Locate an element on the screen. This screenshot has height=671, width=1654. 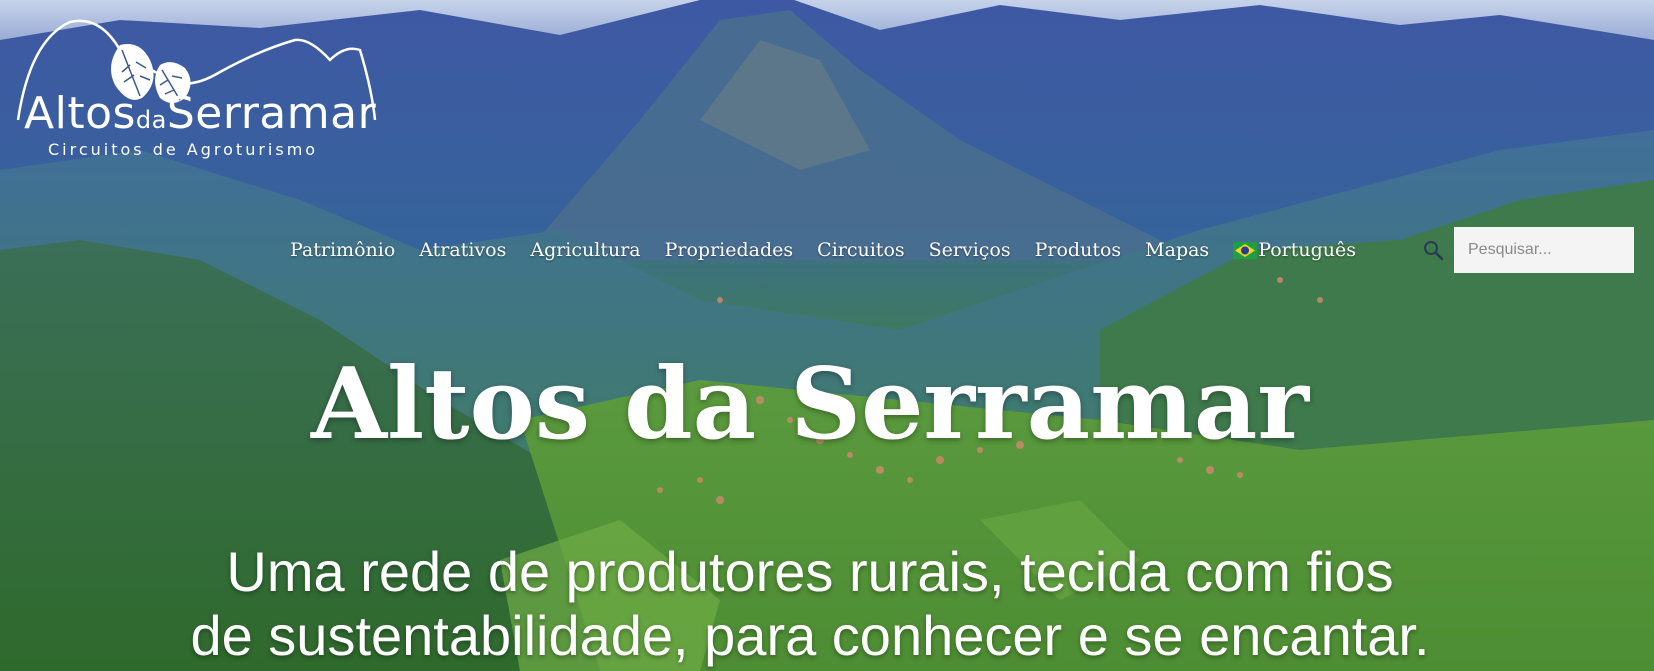
logo-name-part-1: Altos is located at coordinates (80, 113).